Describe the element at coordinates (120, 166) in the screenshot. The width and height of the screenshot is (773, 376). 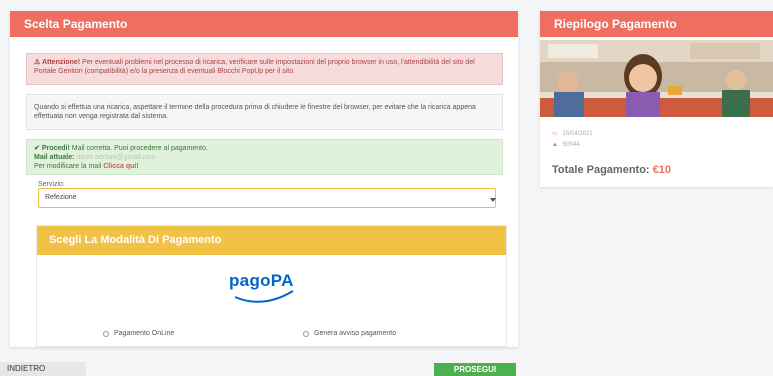
I see `modify-mail-link: Clicca qui!` at that location.